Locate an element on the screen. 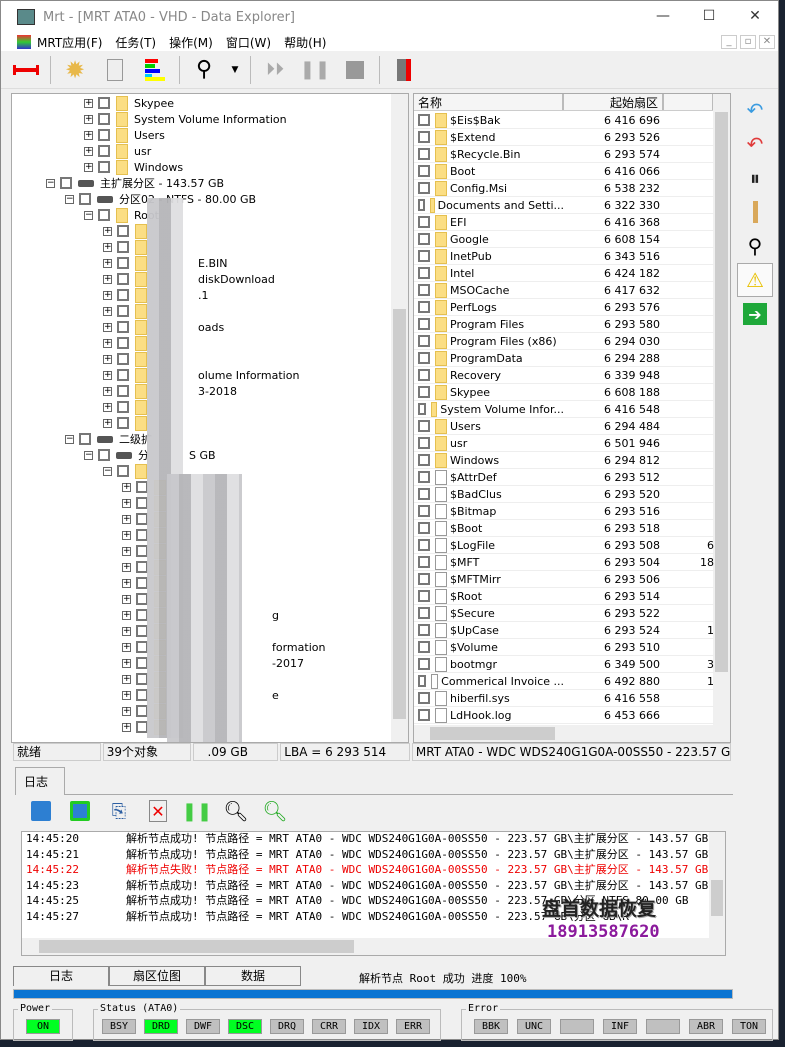  clear-log-button: ✕ is located at coordinates (158, 811).